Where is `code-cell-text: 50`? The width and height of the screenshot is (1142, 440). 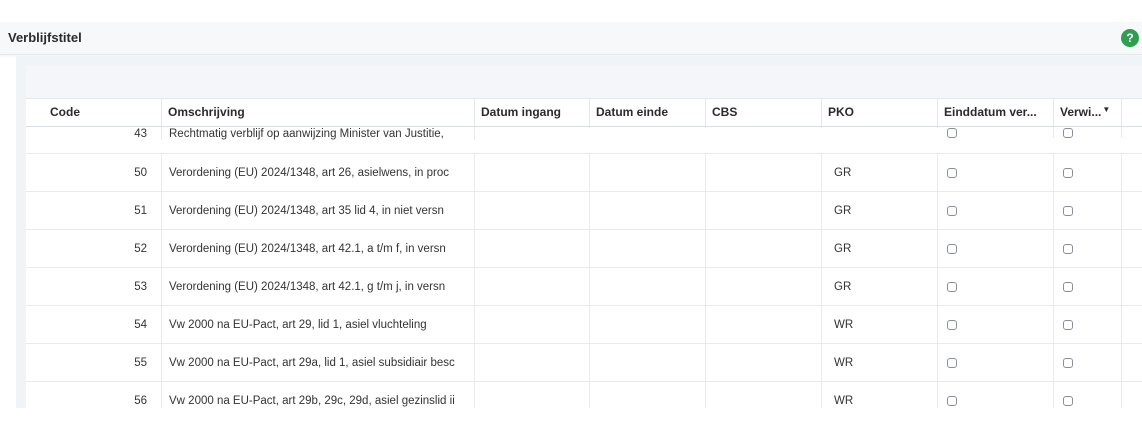
code-cell-text: 50 is located at coordinates (140, 172).